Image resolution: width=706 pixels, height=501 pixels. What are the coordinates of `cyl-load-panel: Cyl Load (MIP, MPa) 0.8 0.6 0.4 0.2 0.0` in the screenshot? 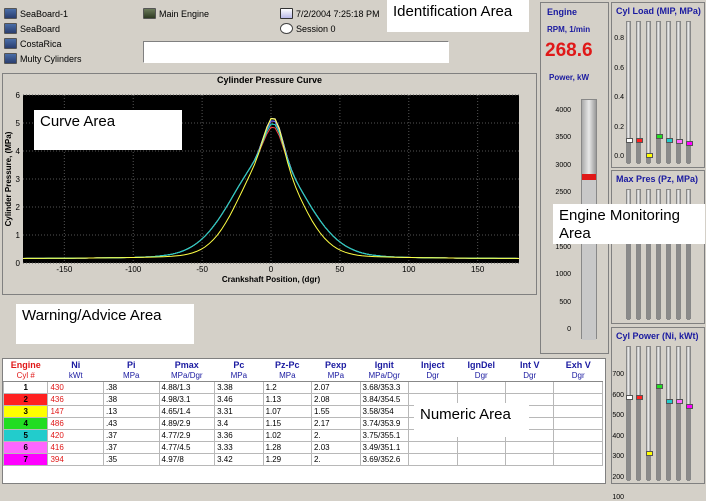 It's located at (658, 85).